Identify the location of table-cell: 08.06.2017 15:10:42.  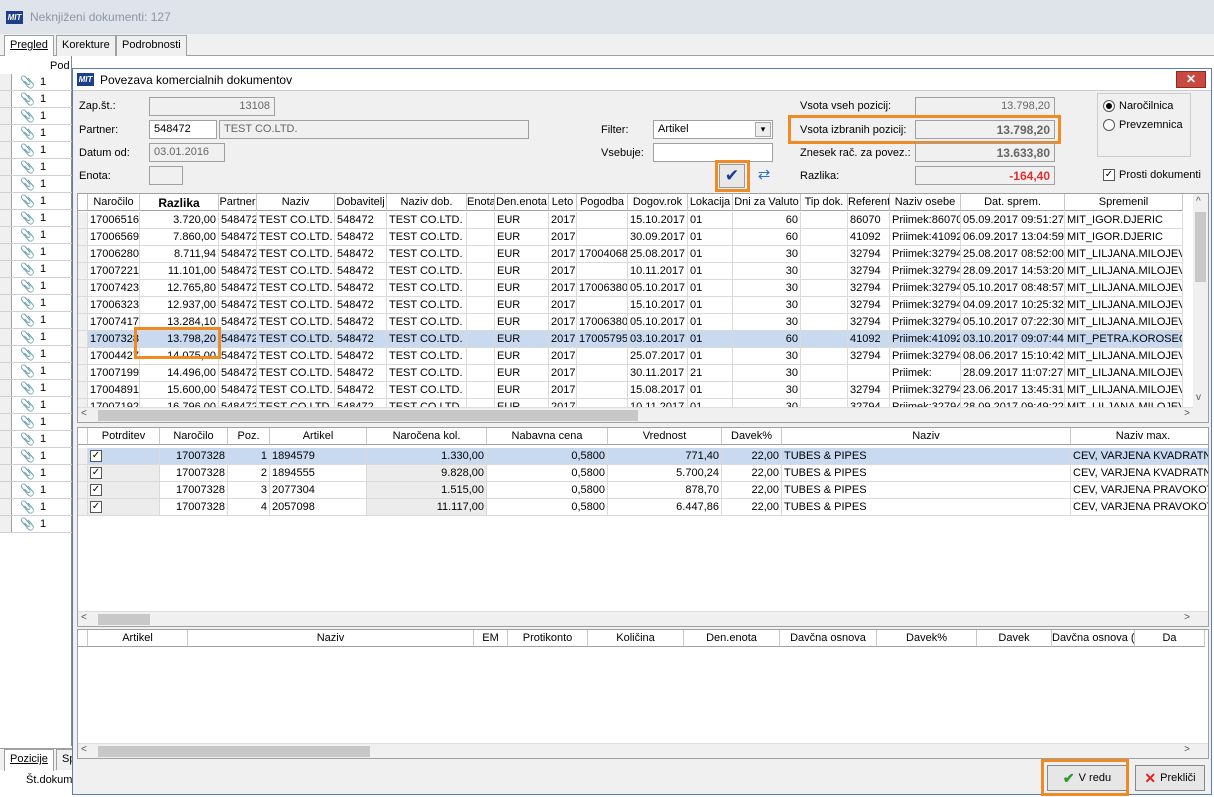
(1013, 356).